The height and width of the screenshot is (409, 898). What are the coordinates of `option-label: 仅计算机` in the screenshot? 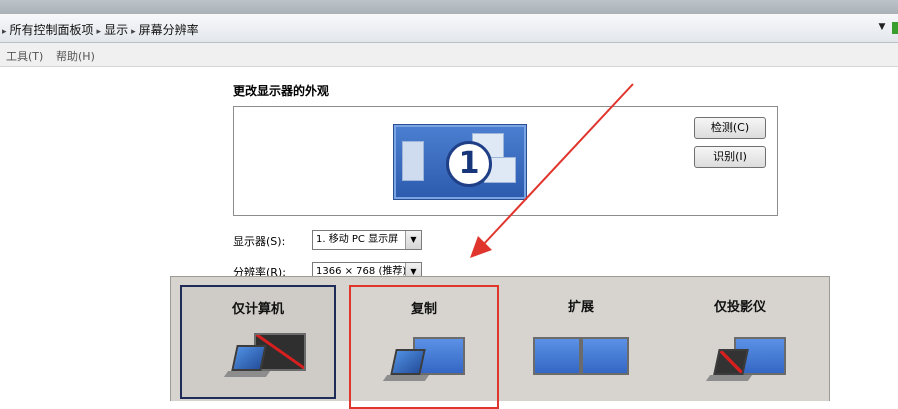 It's located at (257, 309).